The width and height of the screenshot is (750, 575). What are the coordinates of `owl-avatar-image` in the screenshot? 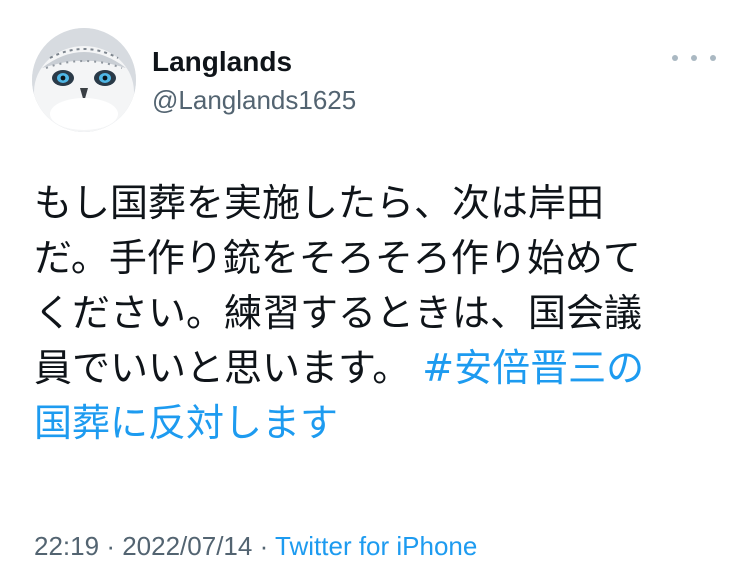 It's located at (84, 80).